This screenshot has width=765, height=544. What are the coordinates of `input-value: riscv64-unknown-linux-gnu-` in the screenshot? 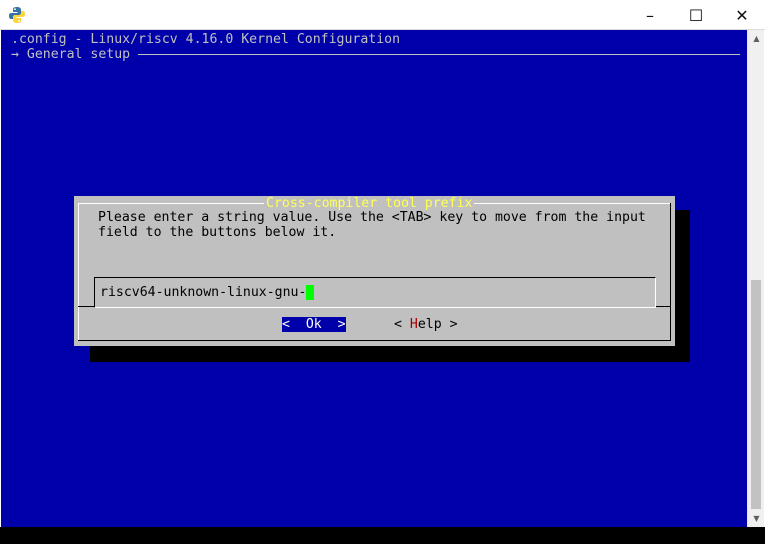 It's located at (203, 292).